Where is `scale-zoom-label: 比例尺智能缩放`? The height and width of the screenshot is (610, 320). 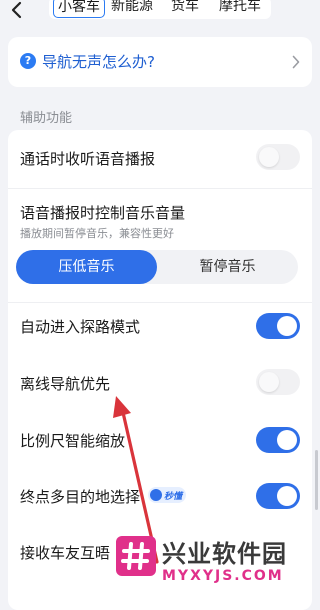
scale-zoom-label: 比例尺智能缩放 is located at coordinates (73, 441).